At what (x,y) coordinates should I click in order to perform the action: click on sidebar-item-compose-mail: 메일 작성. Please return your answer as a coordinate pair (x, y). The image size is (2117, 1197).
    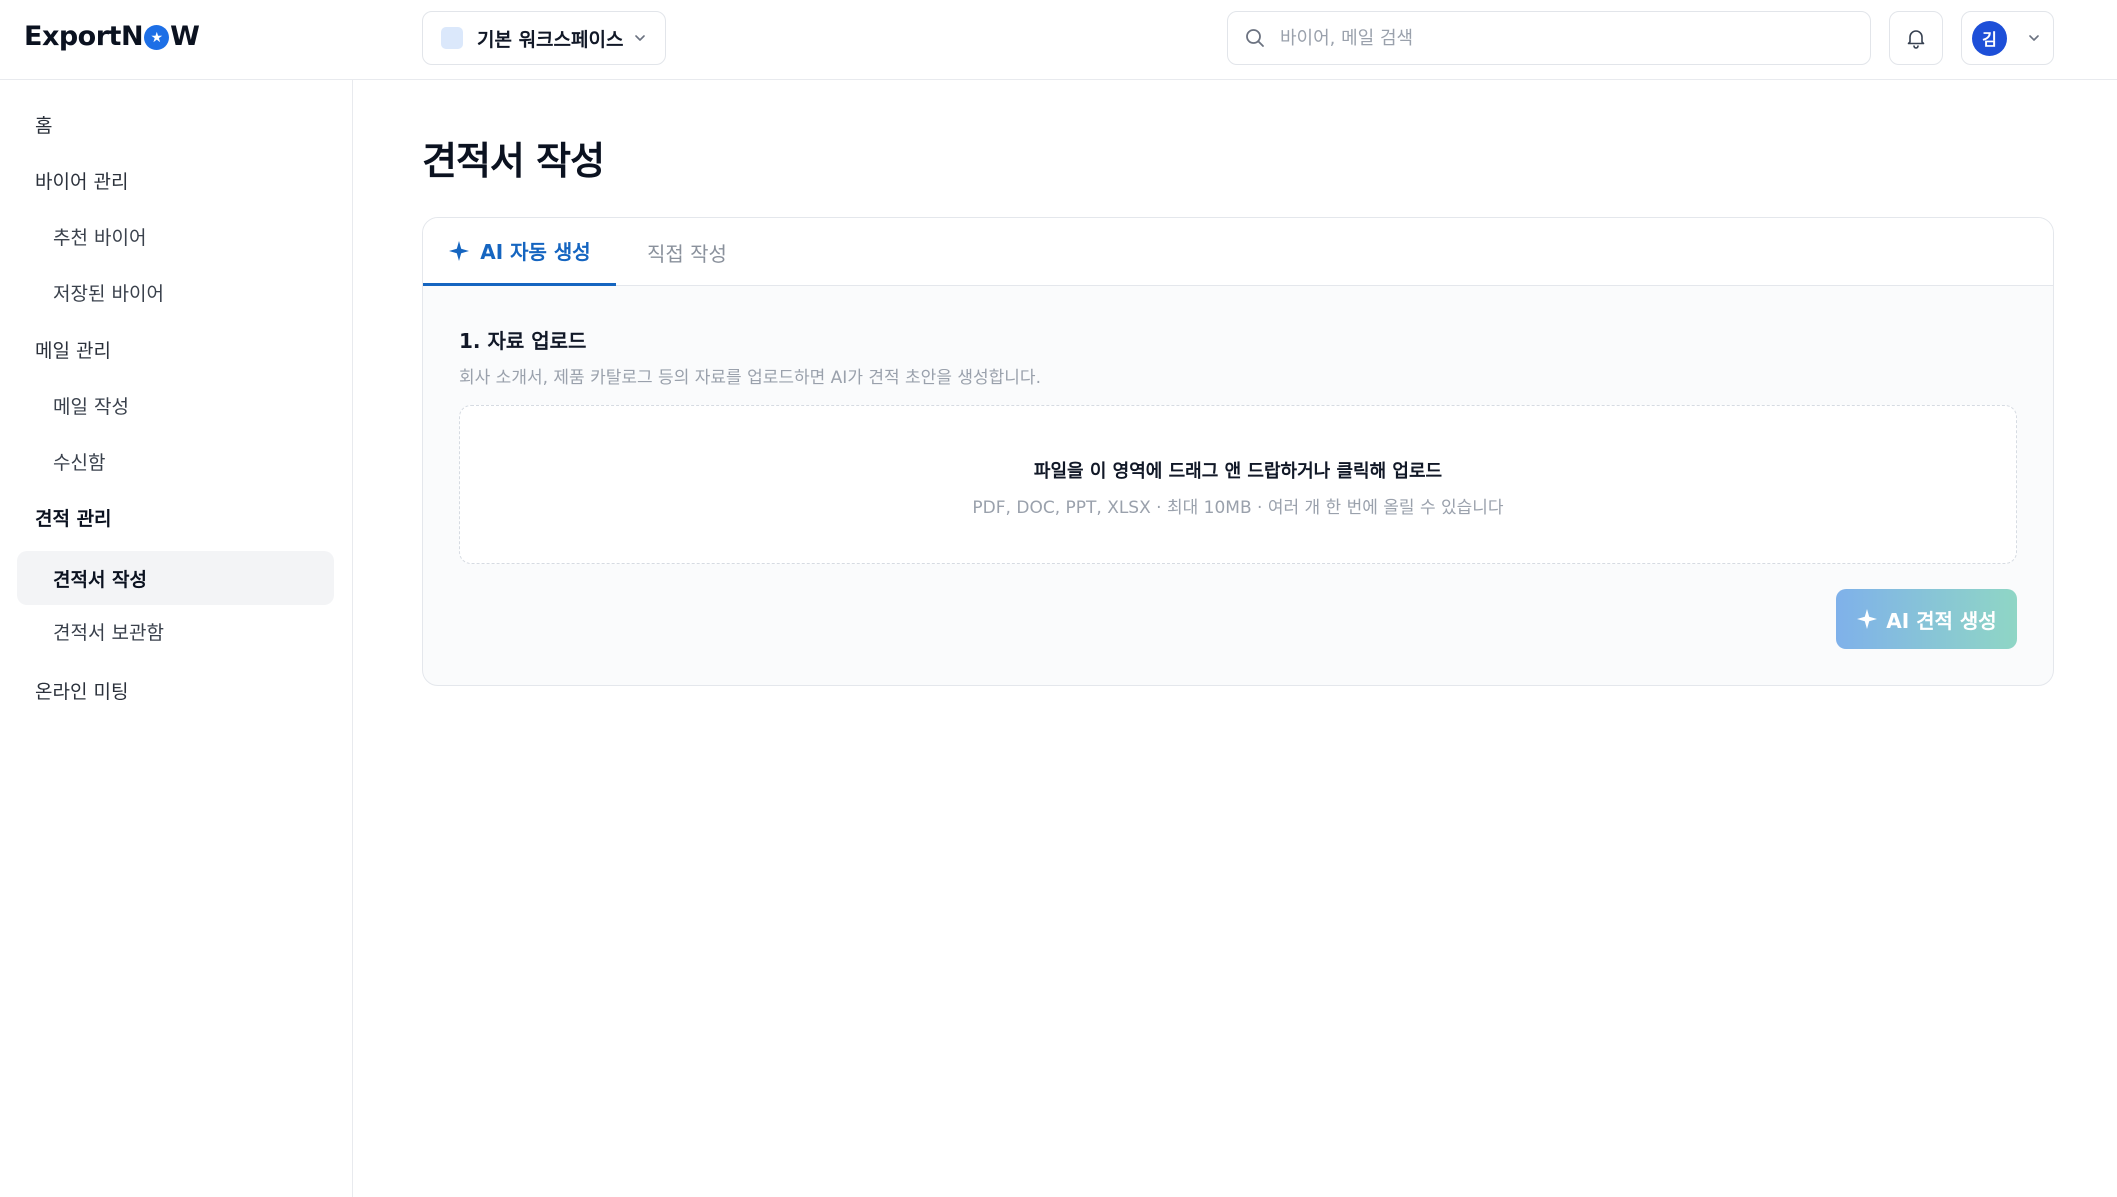
    Looking at the image, I should click on (175, 405).